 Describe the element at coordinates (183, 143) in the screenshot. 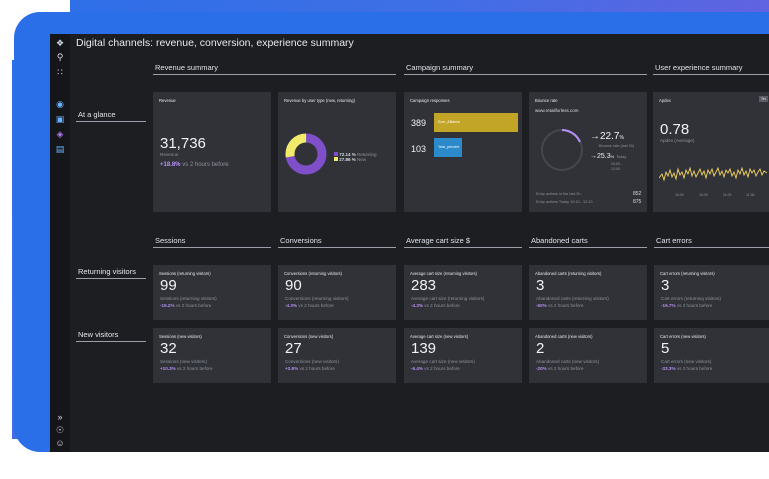

I see `revenue-value: 31,736` at that location.